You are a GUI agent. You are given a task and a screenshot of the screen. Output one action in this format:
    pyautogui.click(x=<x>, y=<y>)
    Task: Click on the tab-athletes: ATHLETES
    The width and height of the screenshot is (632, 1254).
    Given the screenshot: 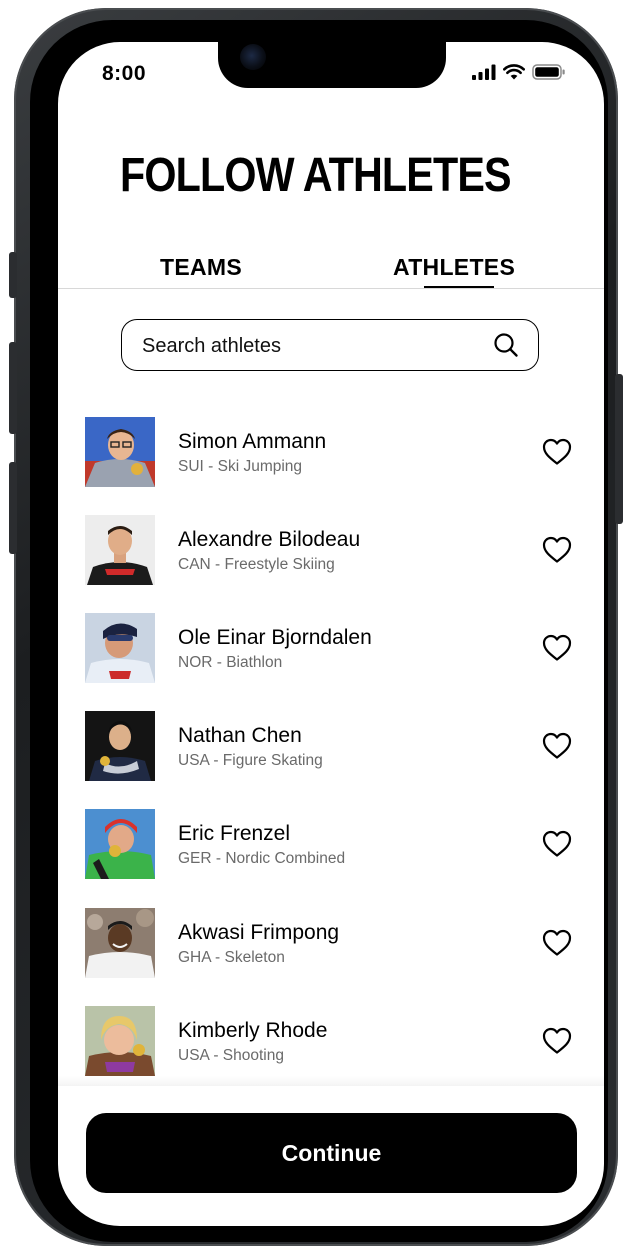 What is the action you would take?
    pyautogui.click(x=454, y=267)
    